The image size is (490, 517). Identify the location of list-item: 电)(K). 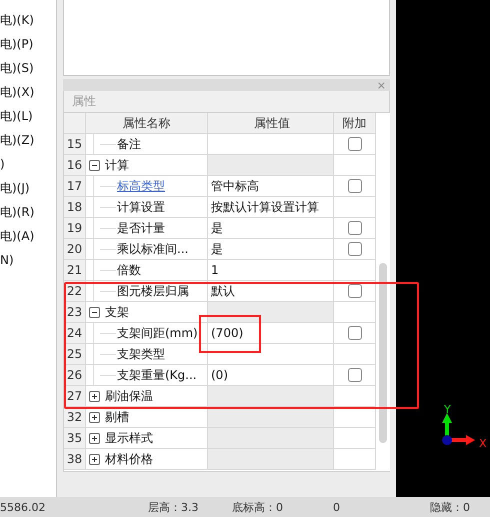
(28, 23).